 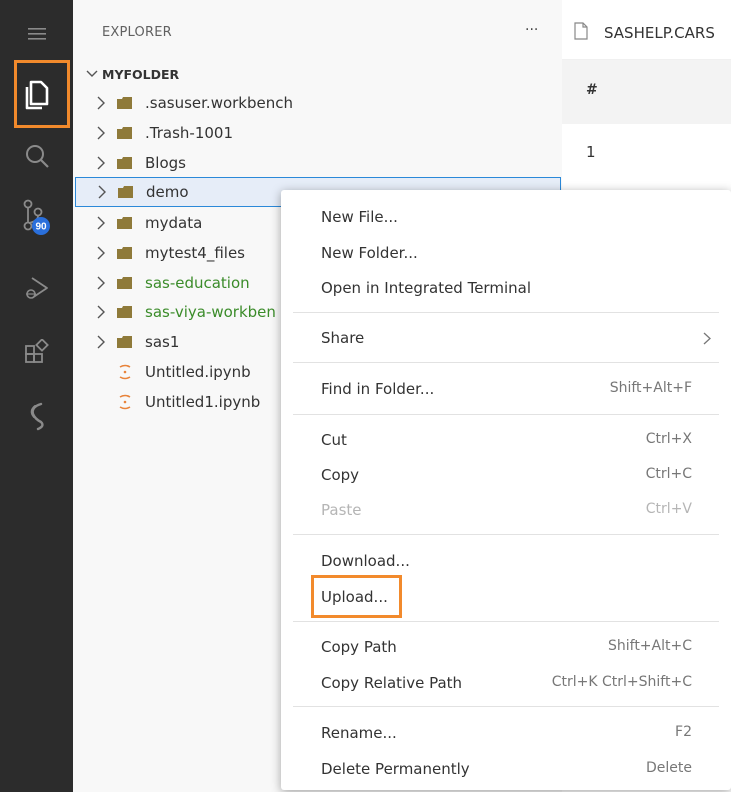 I want to click on folder-label: mytest4_files, so click(x=195, y=253).